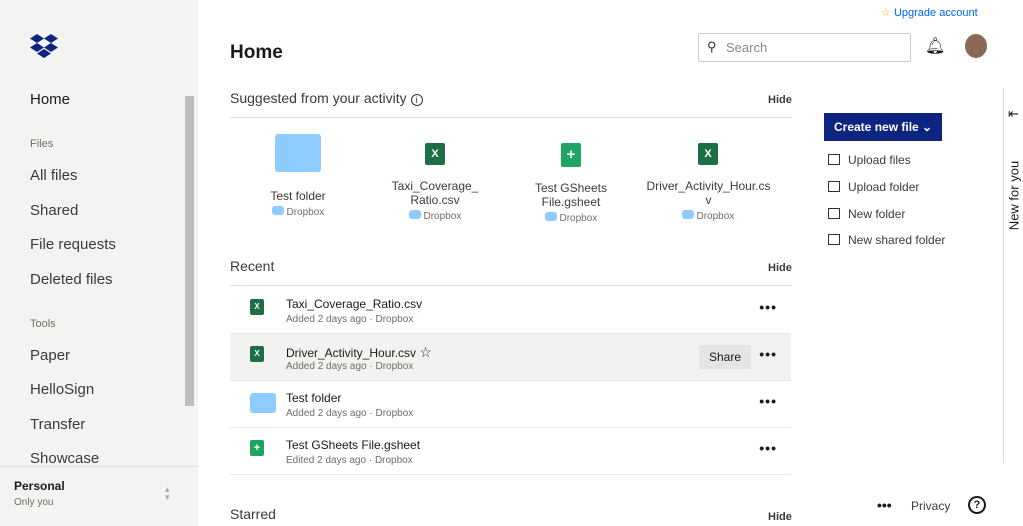 The image size is (1023, 526). Describe the element at coordinates (298, 196) in the screenshot. I see `item-name: Test folder` at that location.